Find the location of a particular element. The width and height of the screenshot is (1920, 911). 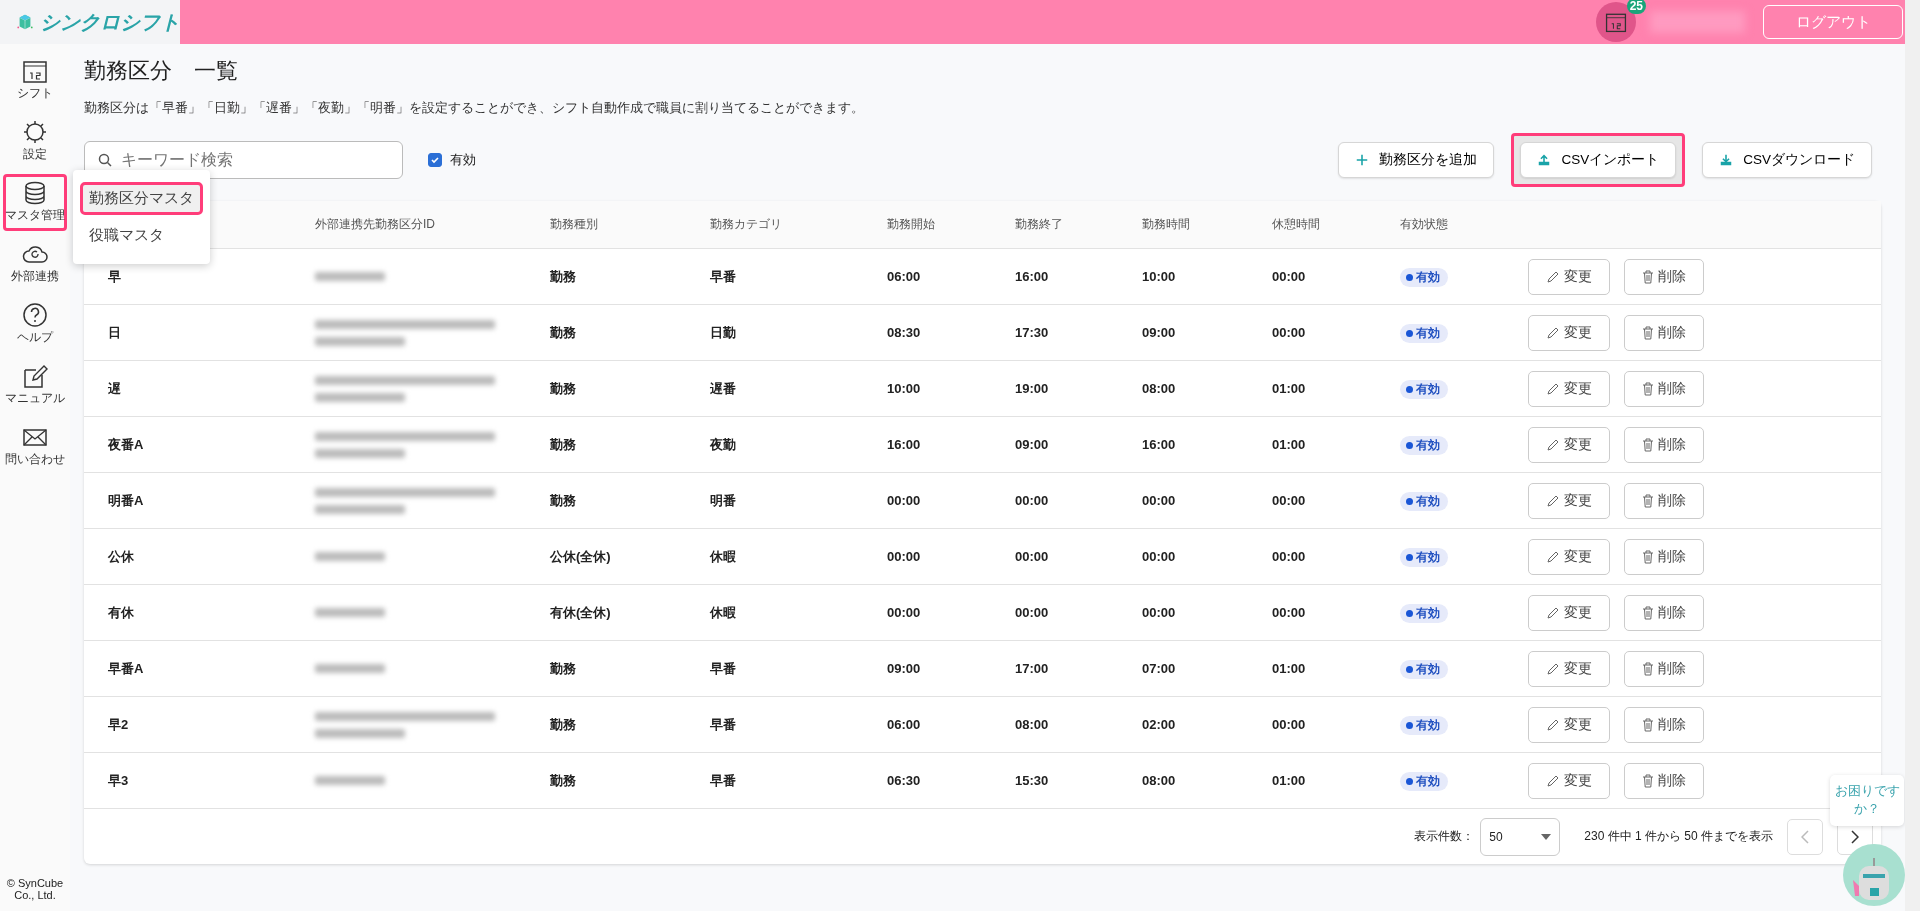

table-cell-text: 02:00 is located at coordinates (1159, 724).